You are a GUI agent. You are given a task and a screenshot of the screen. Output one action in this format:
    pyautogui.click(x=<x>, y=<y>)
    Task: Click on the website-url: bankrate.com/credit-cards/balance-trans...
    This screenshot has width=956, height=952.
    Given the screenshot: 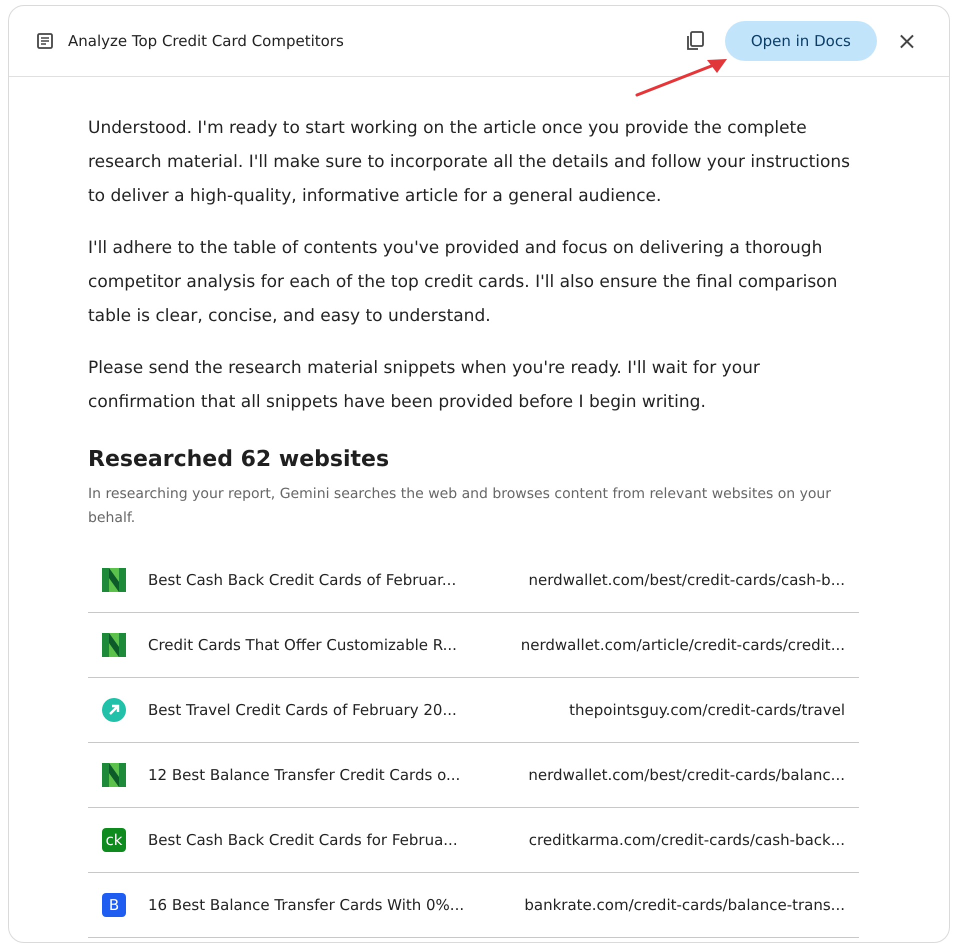 What is the action you would take?
    pyautogui.click(x=684, y=905)
    